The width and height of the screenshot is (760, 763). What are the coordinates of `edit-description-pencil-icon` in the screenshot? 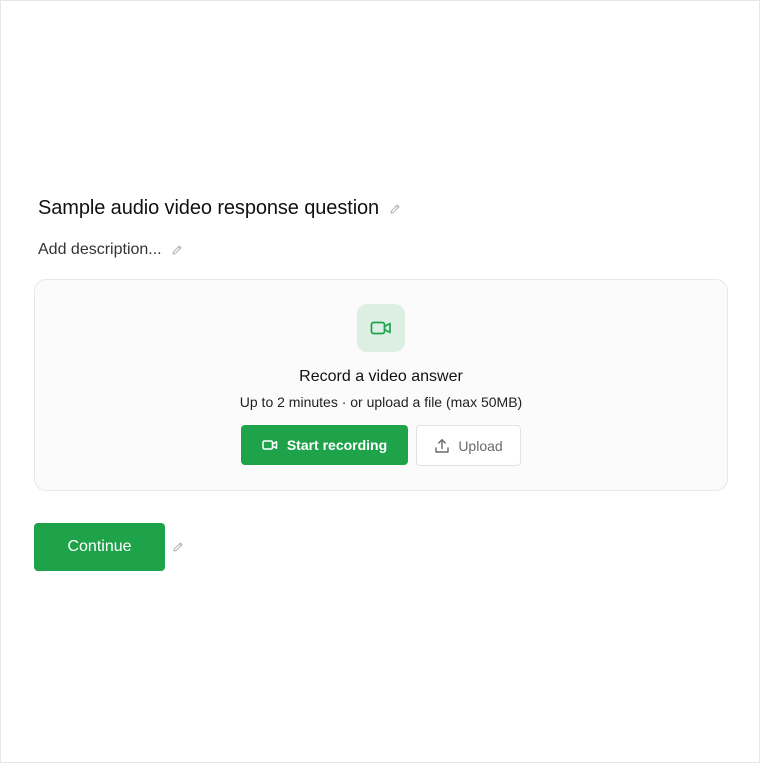 It's located at (177, 250).